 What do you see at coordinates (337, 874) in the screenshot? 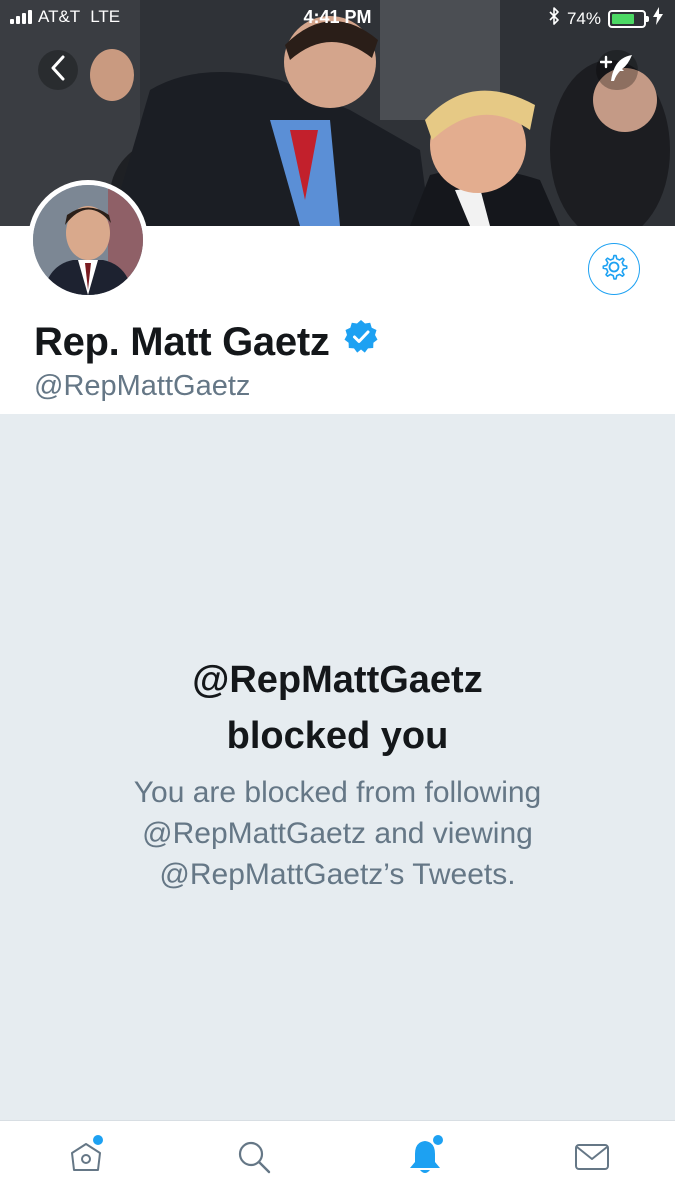
I see `blocked-desc-line3: @RepMattGaetz’s Tweets.` at bounding box center [337, 874].